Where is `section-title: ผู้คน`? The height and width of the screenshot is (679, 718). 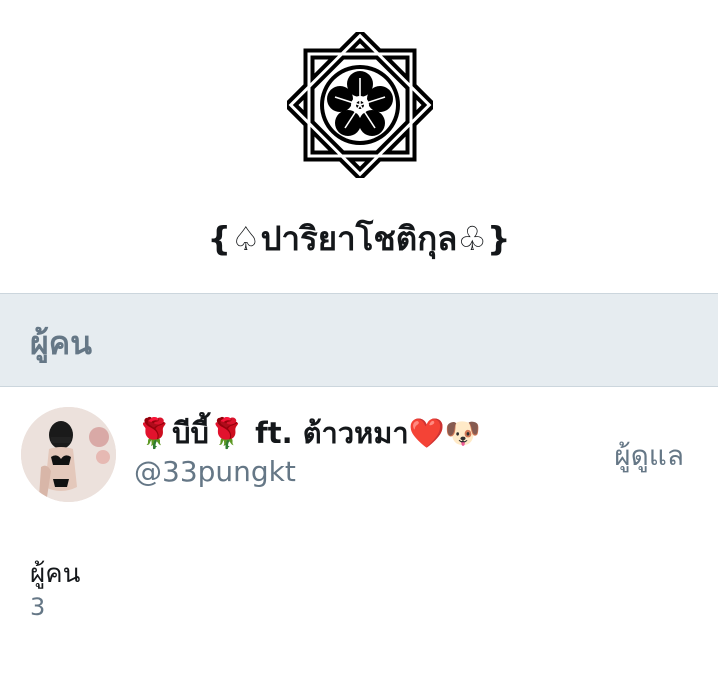 section-title: ผู้คน is located at coordinates (61, 343).